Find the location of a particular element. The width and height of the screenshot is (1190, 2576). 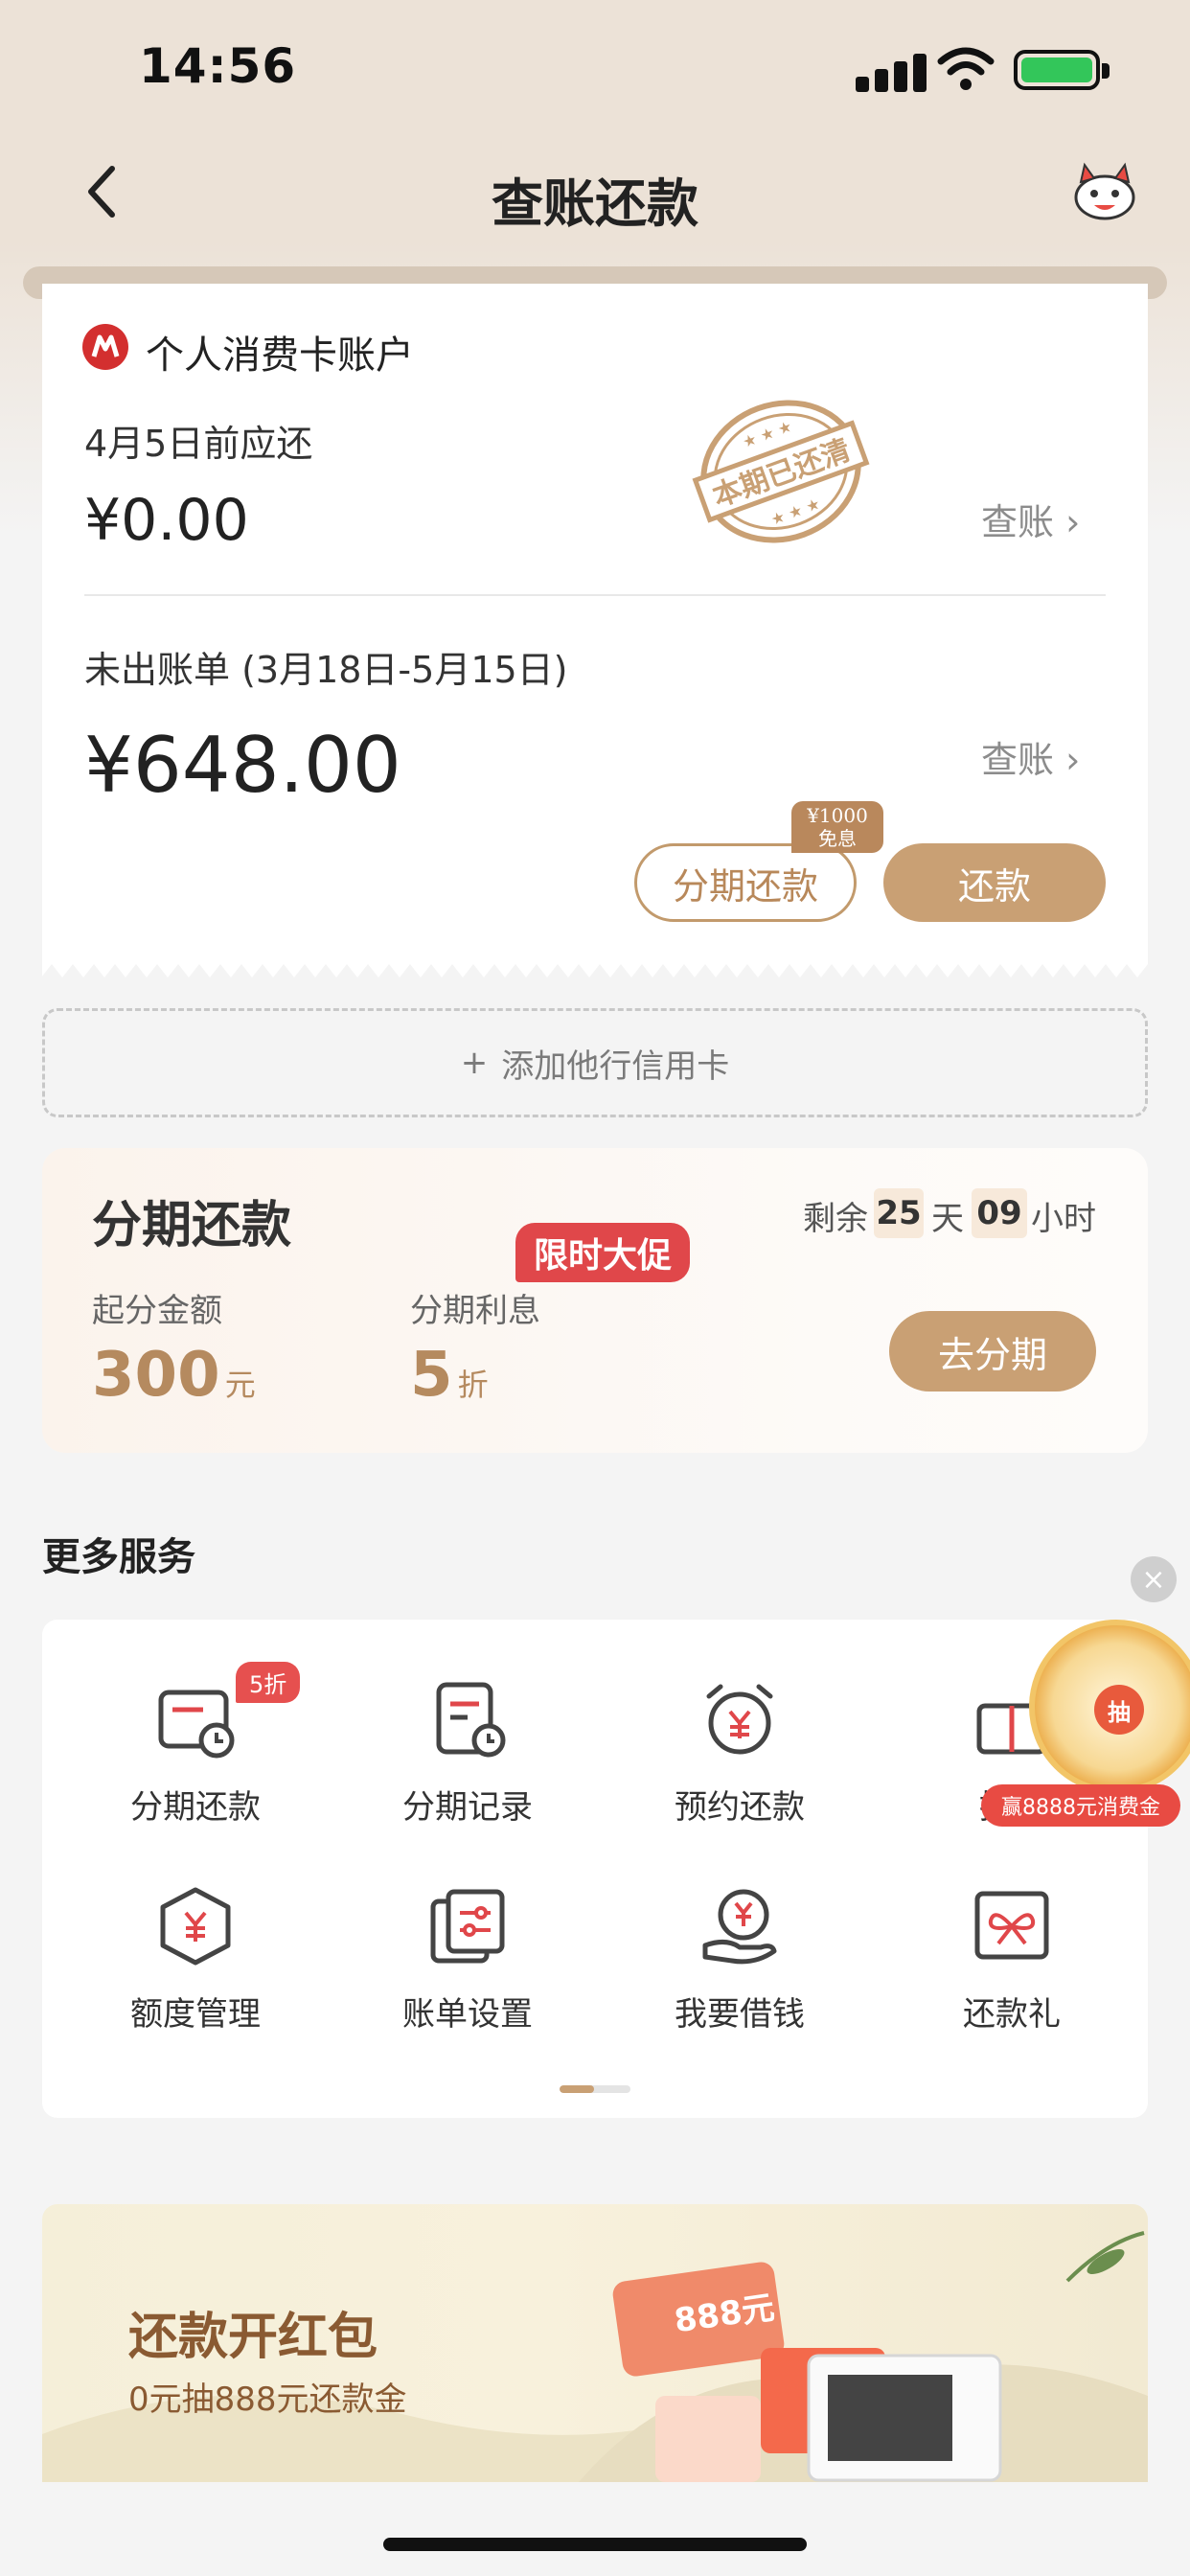

battery-icon is located at coordinates (1062, 70).